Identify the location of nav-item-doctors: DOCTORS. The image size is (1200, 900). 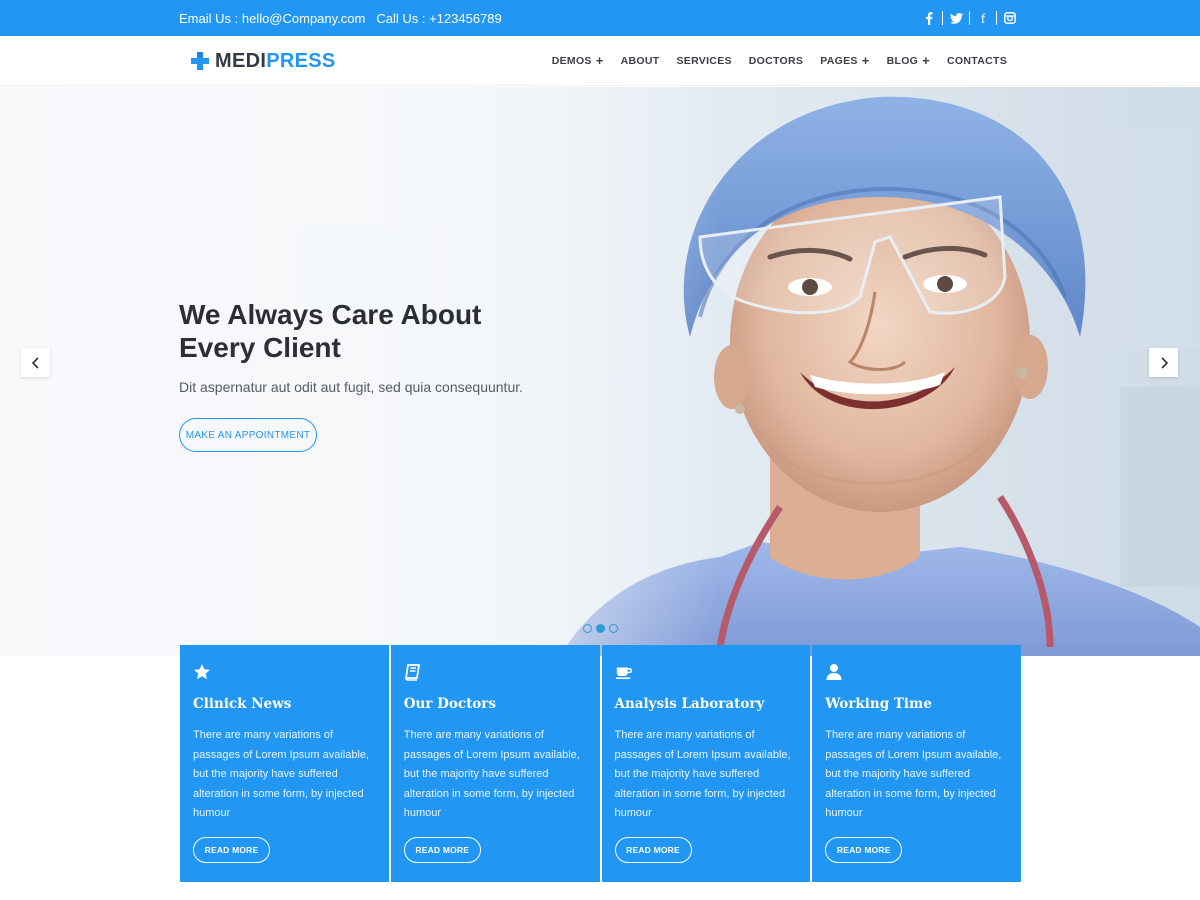
(776, 61).